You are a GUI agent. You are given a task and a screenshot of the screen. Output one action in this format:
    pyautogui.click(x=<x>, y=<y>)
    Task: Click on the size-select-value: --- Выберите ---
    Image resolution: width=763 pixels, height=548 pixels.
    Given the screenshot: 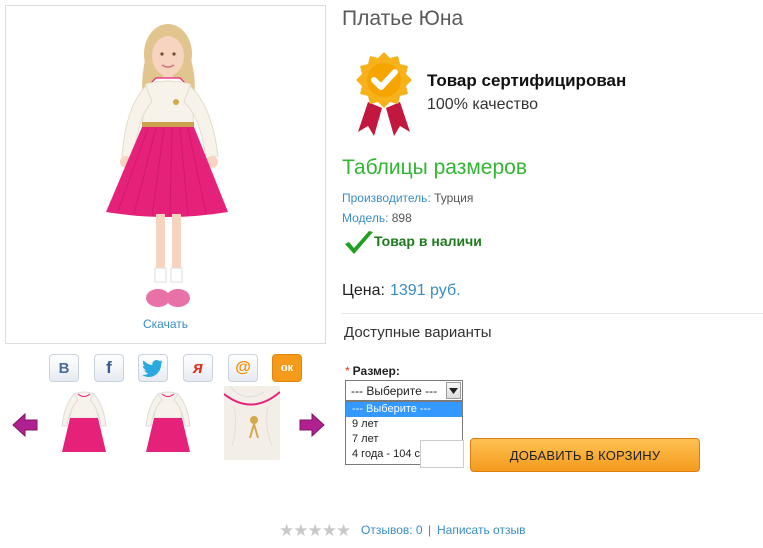 What is the action you would take?
    pyautogui.click(x=394, y=391)
    